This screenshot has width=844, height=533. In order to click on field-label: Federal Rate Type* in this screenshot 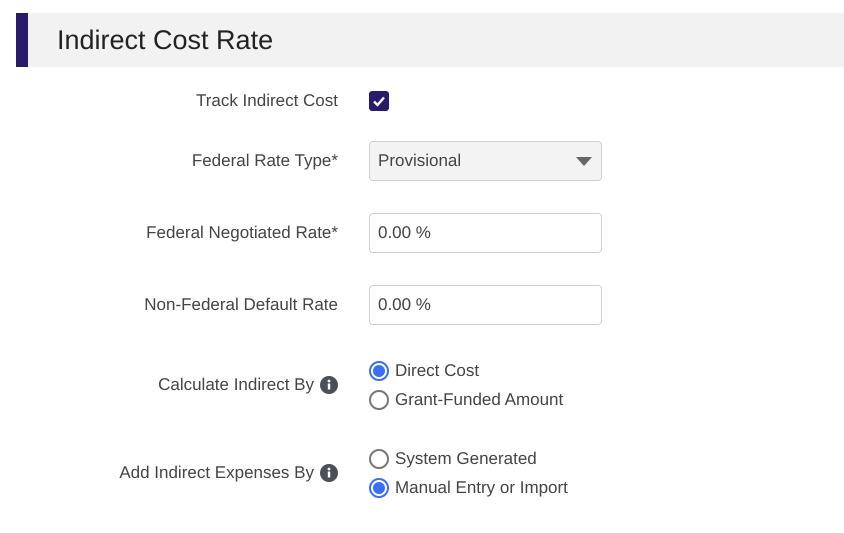, I will do `click(265, 161)`.